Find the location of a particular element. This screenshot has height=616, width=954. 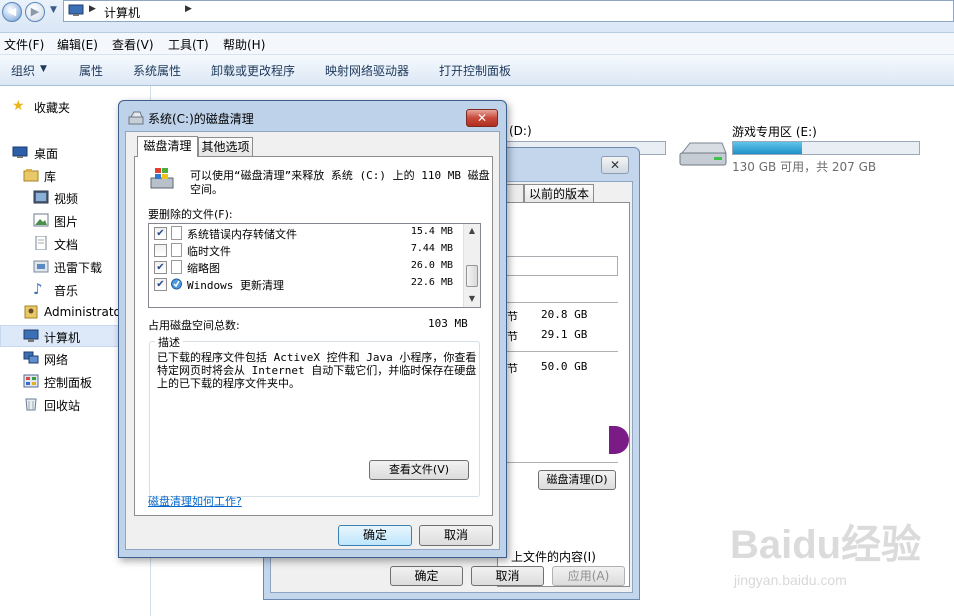

watermark-logo: Baidu经验 is located at coordinates (826, 545).